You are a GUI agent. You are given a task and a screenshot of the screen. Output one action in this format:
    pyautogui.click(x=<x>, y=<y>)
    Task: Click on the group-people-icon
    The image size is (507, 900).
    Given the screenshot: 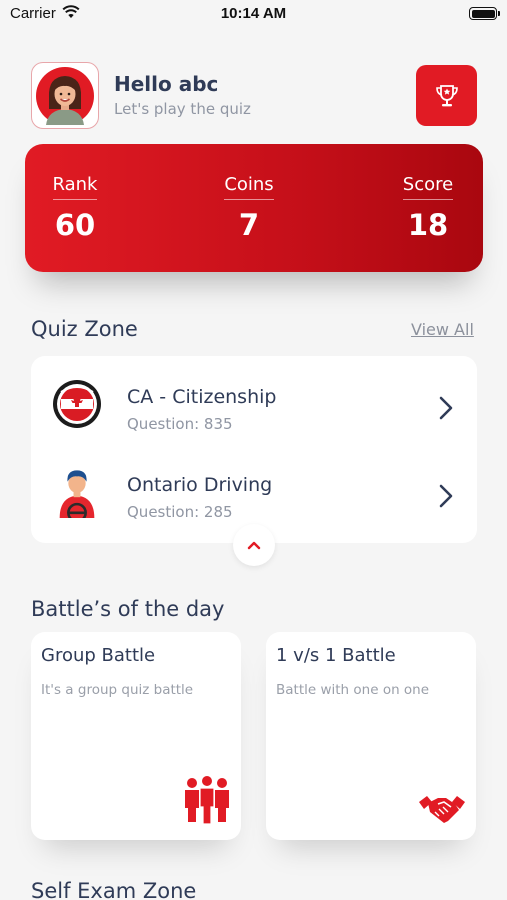 What is the action you would take?
    pyautogui.click(x=207, y=800)
    